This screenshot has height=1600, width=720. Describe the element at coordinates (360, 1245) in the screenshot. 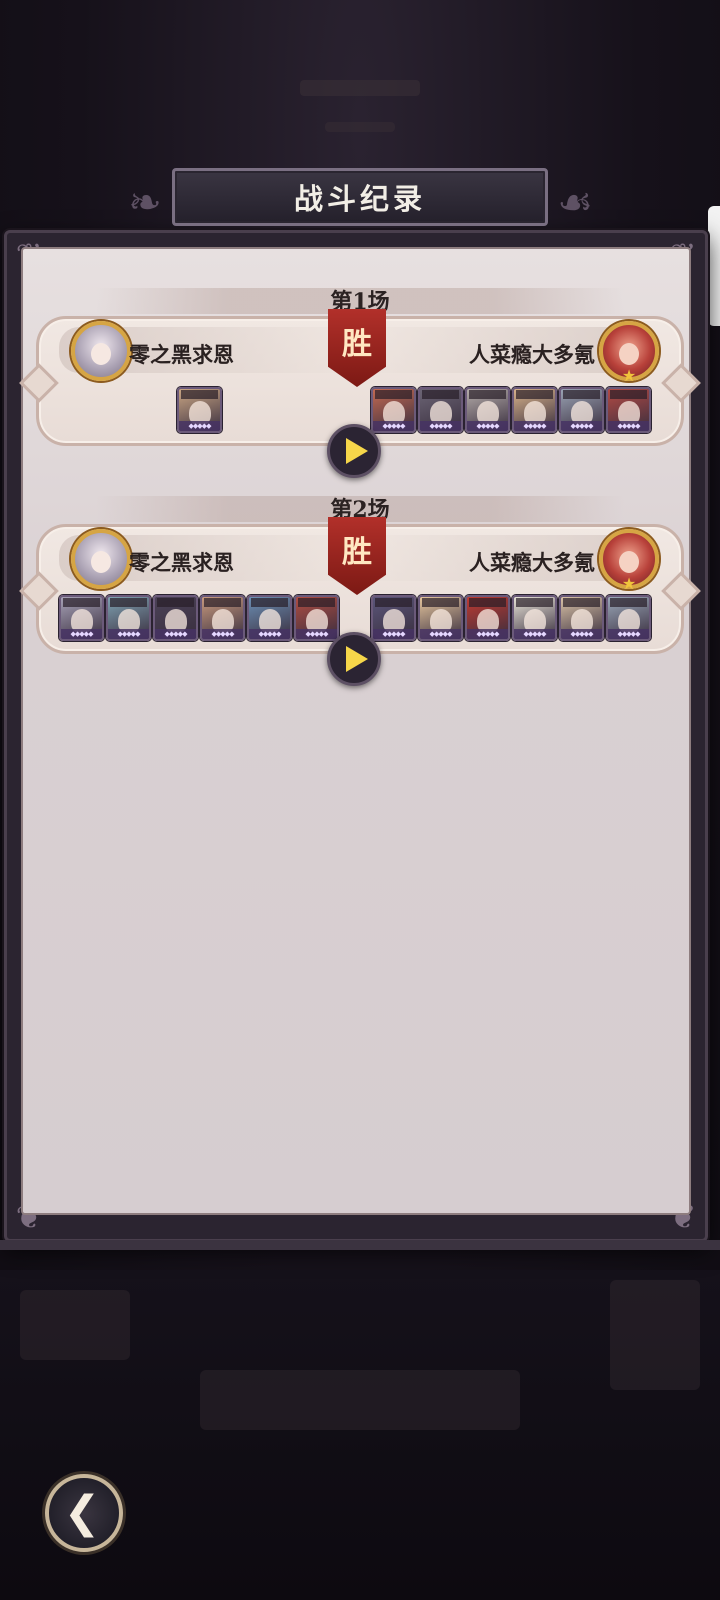

I see `panel-bottom-bar` at that location.